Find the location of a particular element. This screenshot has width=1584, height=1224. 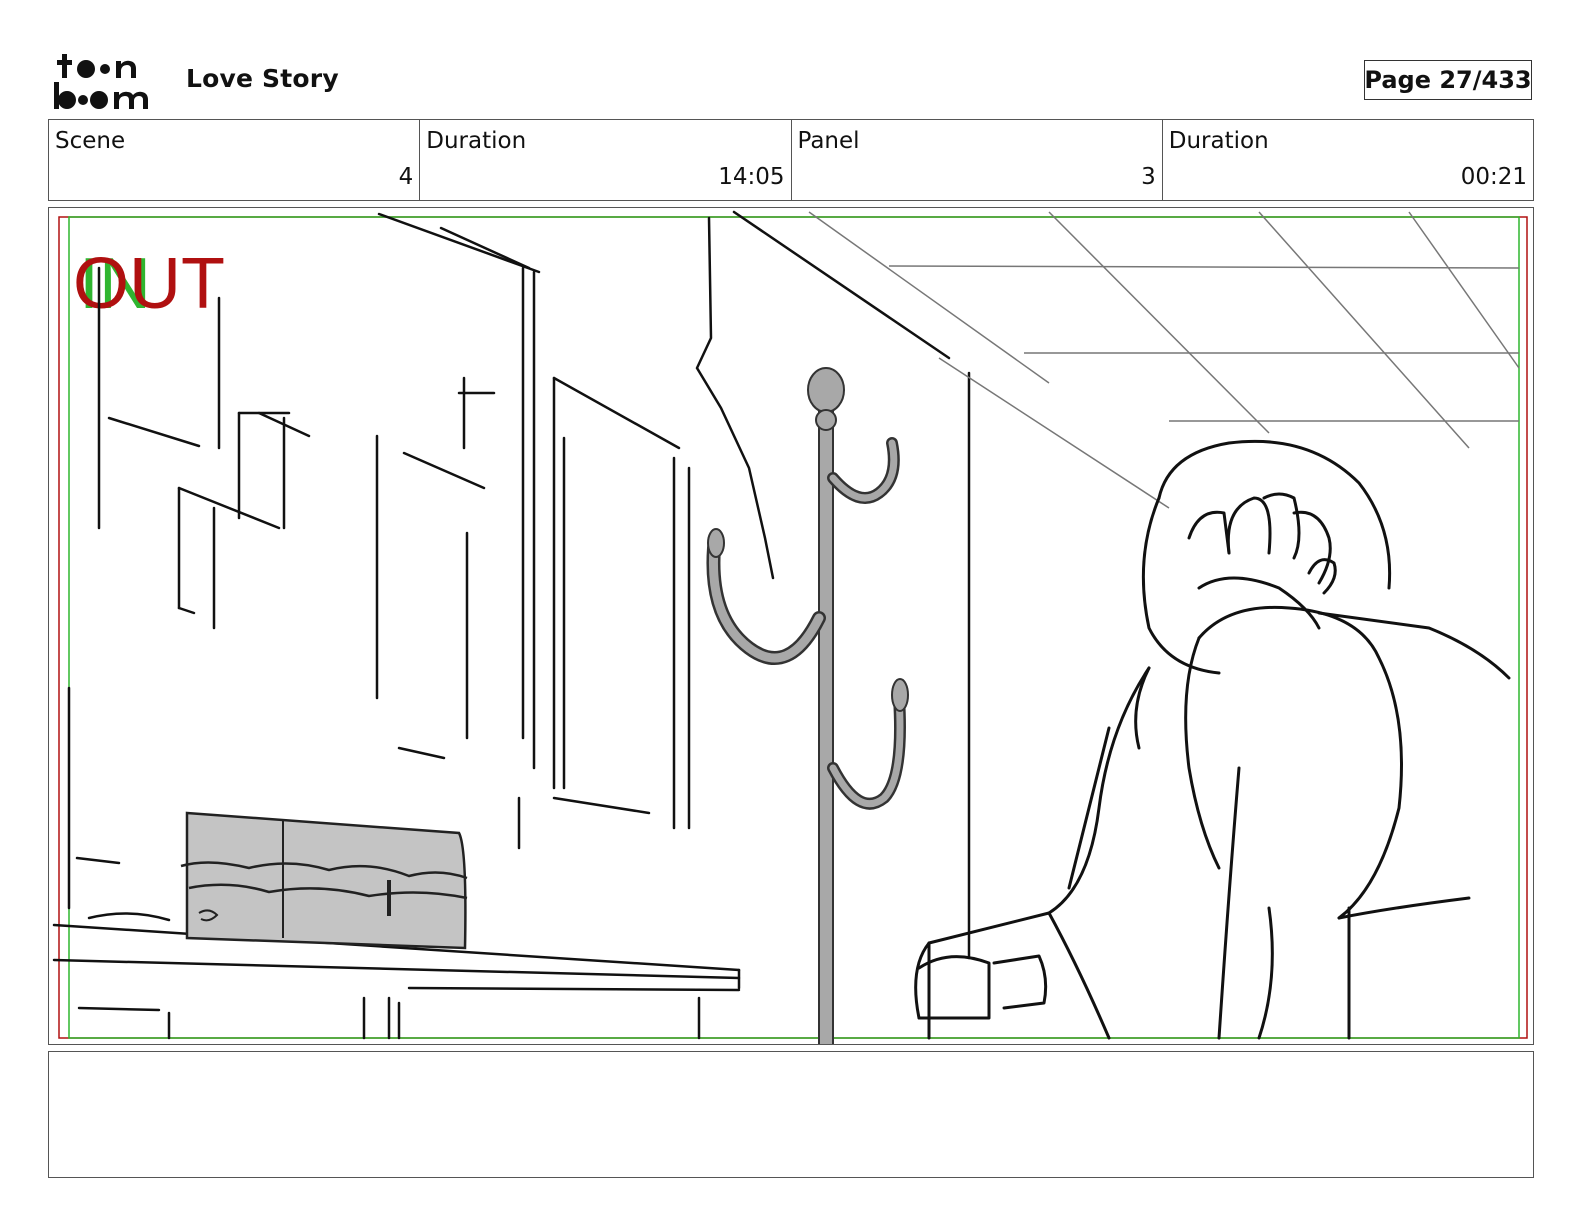

panel-duration-value: 00:21 is located at coordinates (1493, 177).